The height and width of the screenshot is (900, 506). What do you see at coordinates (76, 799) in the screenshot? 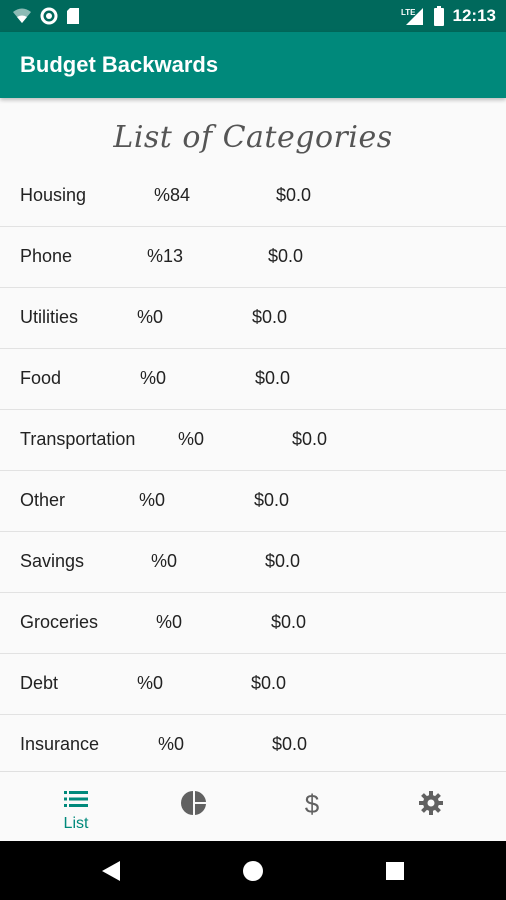
I see `list-icon` at bounding box center [76, 799].